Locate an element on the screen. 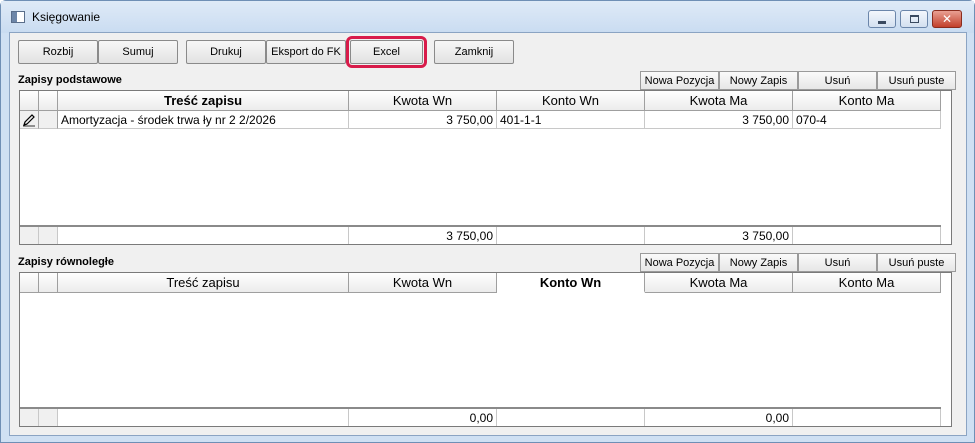 The image size is (975, 443). maximize-button is located at coordinates (914, 19).